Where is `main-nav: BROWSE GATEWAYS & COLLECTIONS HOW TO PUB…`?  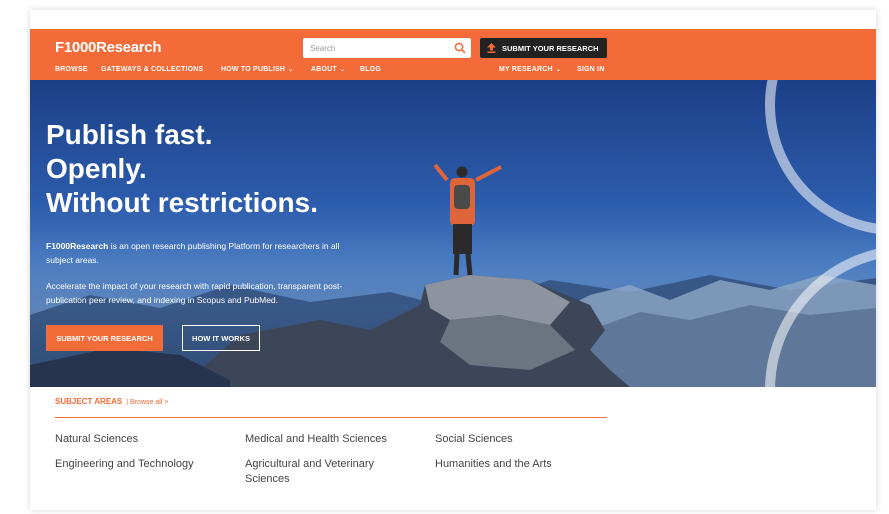
main-nav: BROWSE GATEWAYS & COLLECTIONS HOW TO PUB… is located at coordinates (453, 72).